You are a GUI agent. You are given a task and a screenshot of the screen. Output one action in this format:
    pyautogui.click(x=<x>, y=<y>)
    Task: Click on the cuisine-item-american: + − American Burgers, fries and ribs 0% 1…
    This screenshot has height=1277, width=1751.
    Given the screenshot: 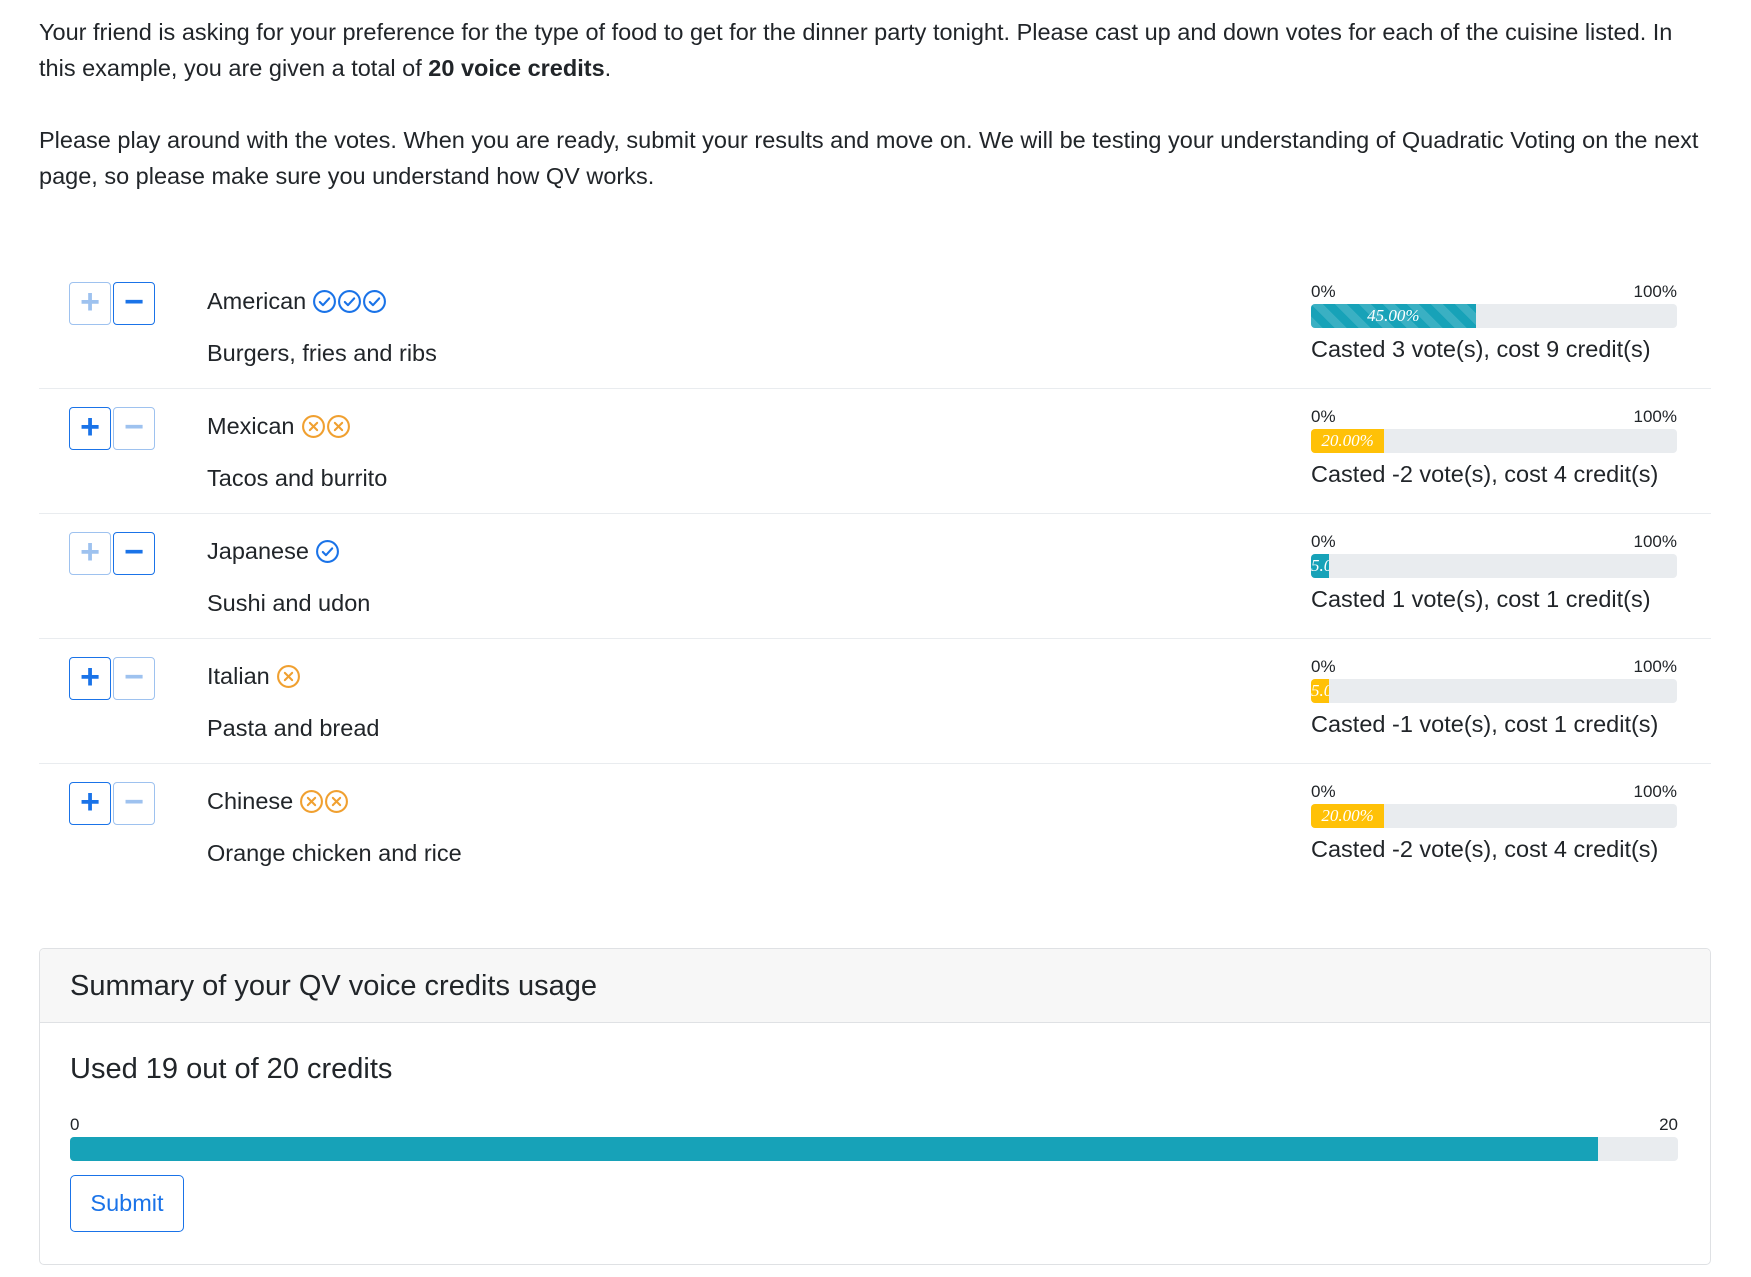 What is the action you would take?
    pyautogui.click(x=875, y=326)
    